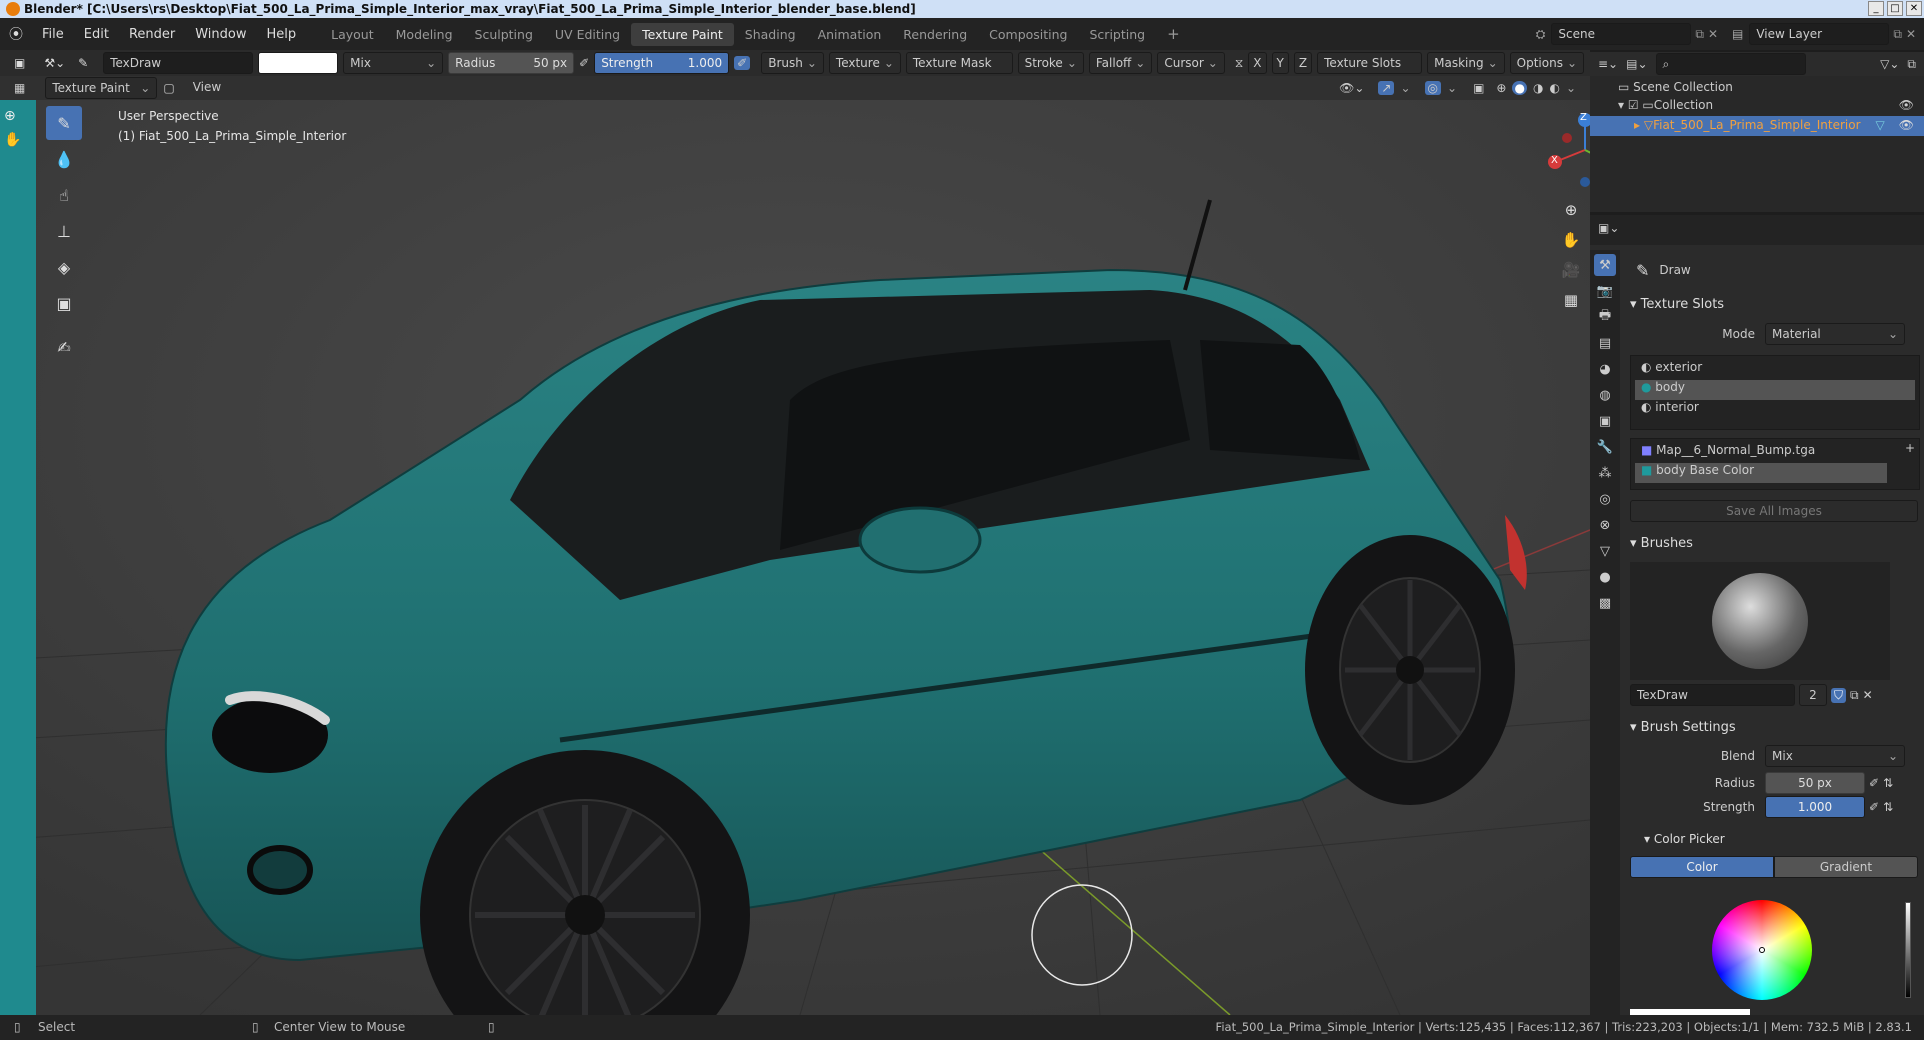 Image resolution: width=1924 pixels, height=1040 pixels. Describe the element at coordinates (64, 123) in the screenshot. I see `draw-tool-icon: ✎` at that location.